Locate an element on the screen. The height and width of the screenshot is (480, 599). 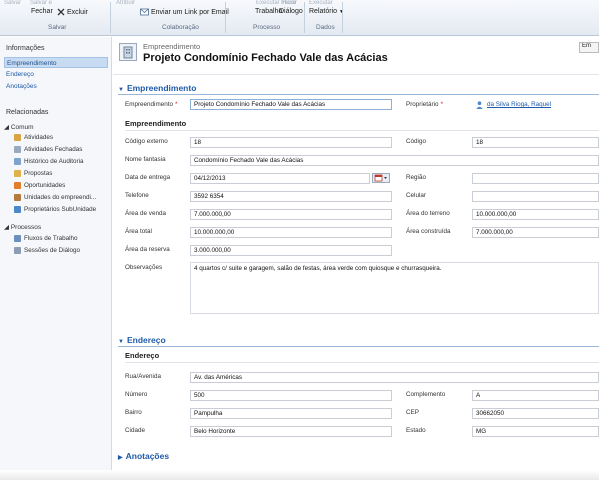
owner-link: da Silva Rioga, Raquel is located at coordinates (519, 104).